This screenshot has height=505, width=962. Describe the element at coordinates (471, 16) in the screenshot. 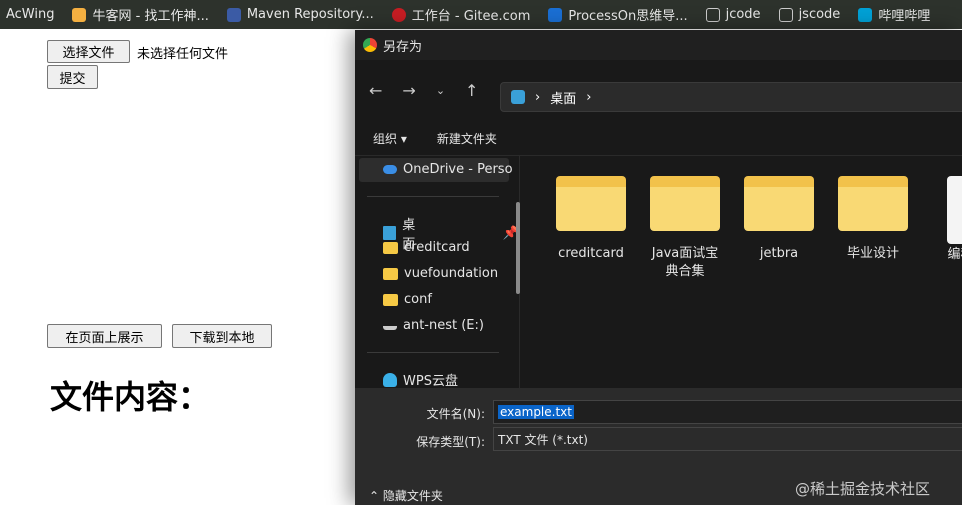

I see `bookmark-label: 工作台 - Gitee.com` at that location.